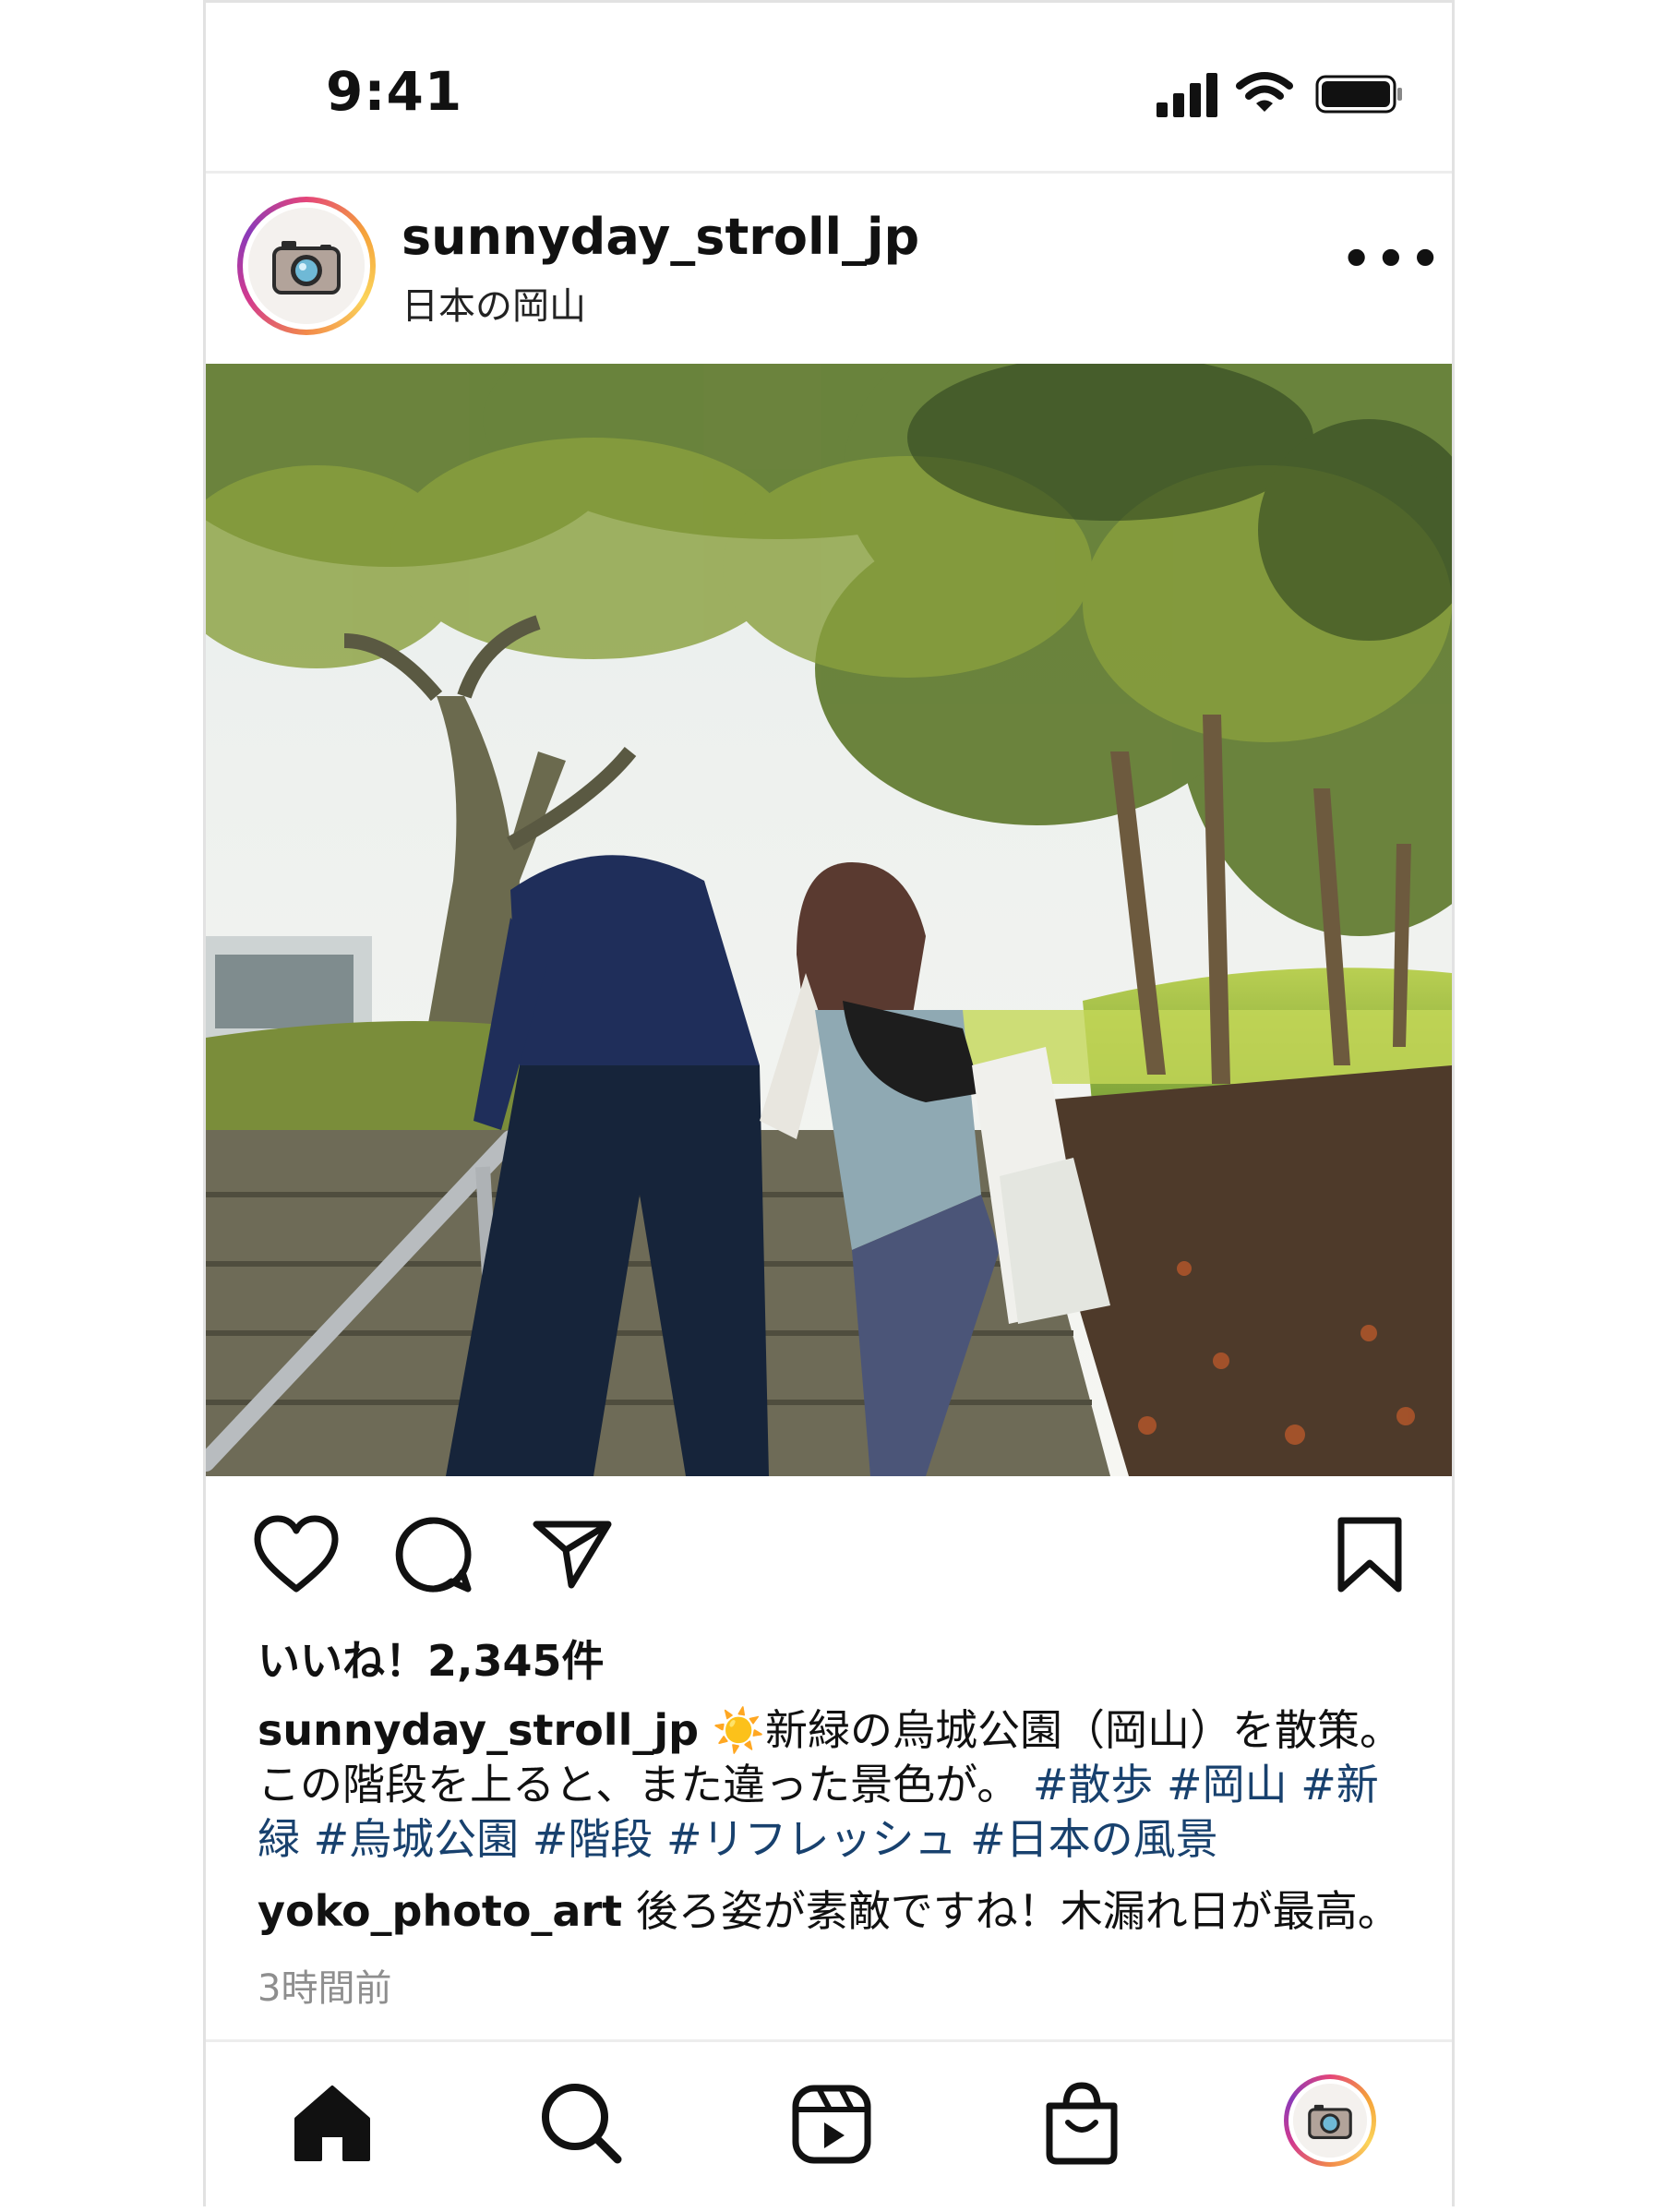  Describe the element at coordinates (1370, 1554) in the screenshot. I see `bookmark-icon` at that location.